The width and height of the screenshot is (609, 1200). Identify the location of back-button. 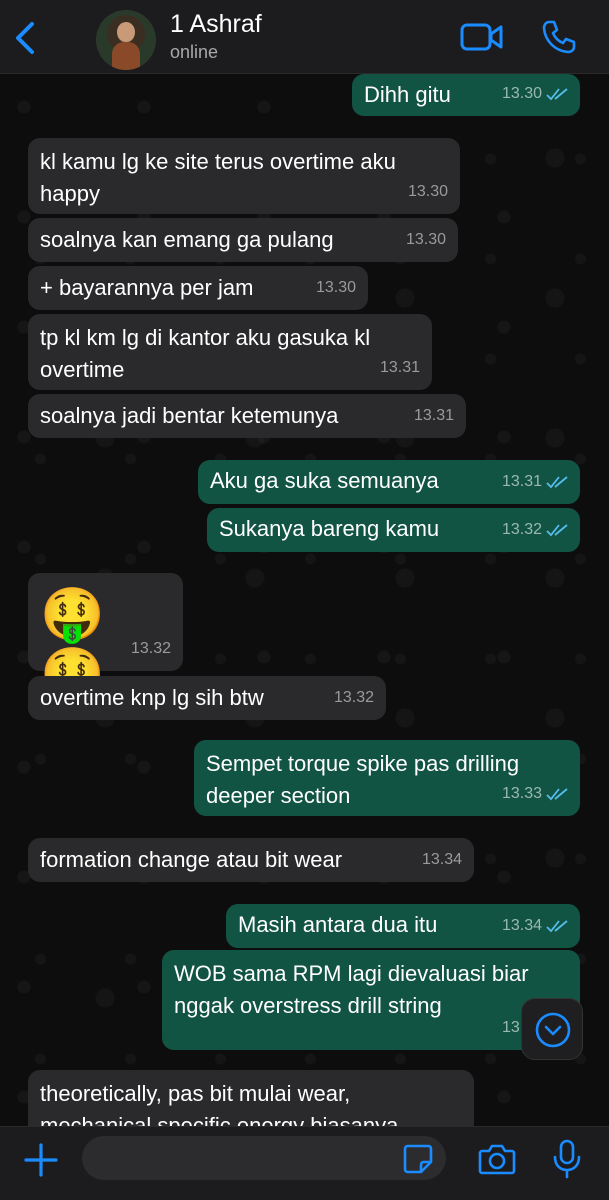
(26, 38).